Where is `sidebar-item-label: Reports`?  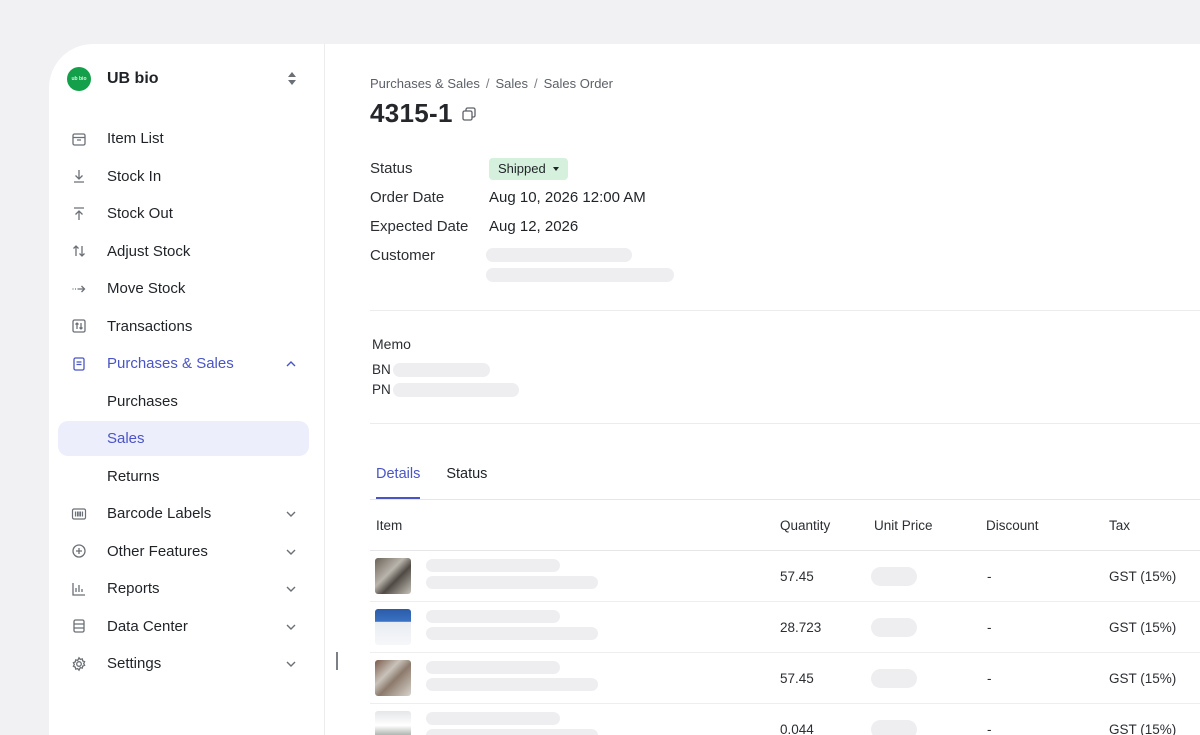
sidebar-item-label: Reports is located at coordinates (133, 588).